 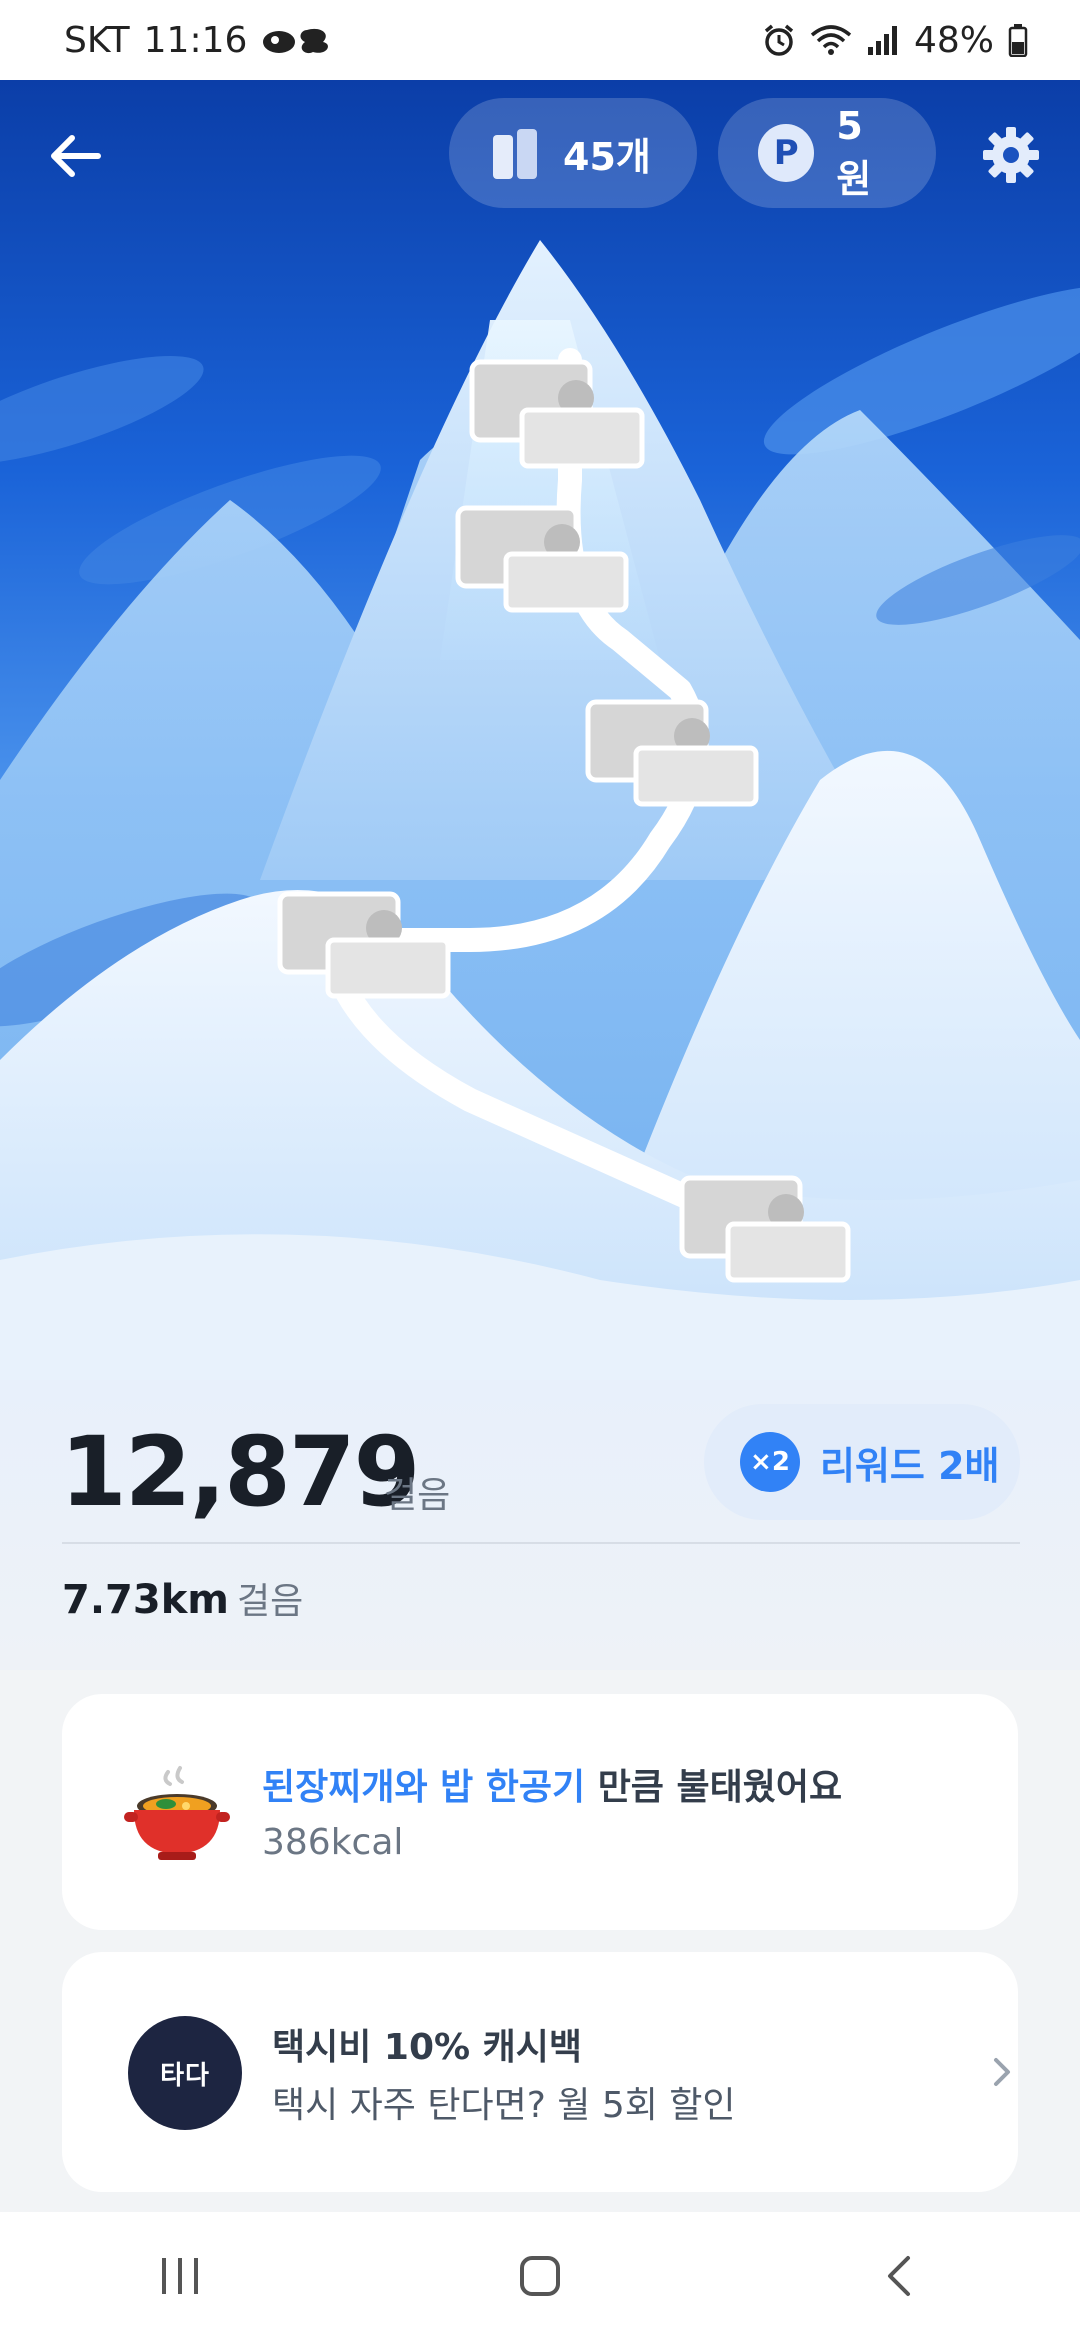 What do you see at coordinates (541, 1543) in the screenshot?
I see `divider` at bounding box center [541, 1543].